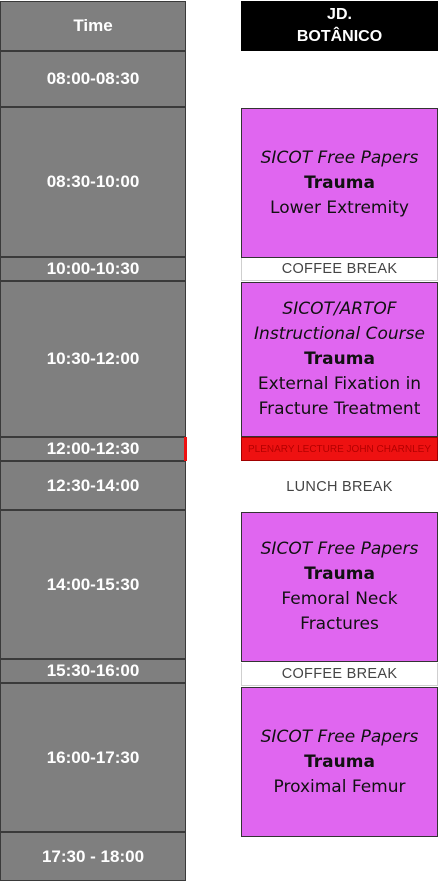  I want to click on time-column-header: Time, so click(93, 26).